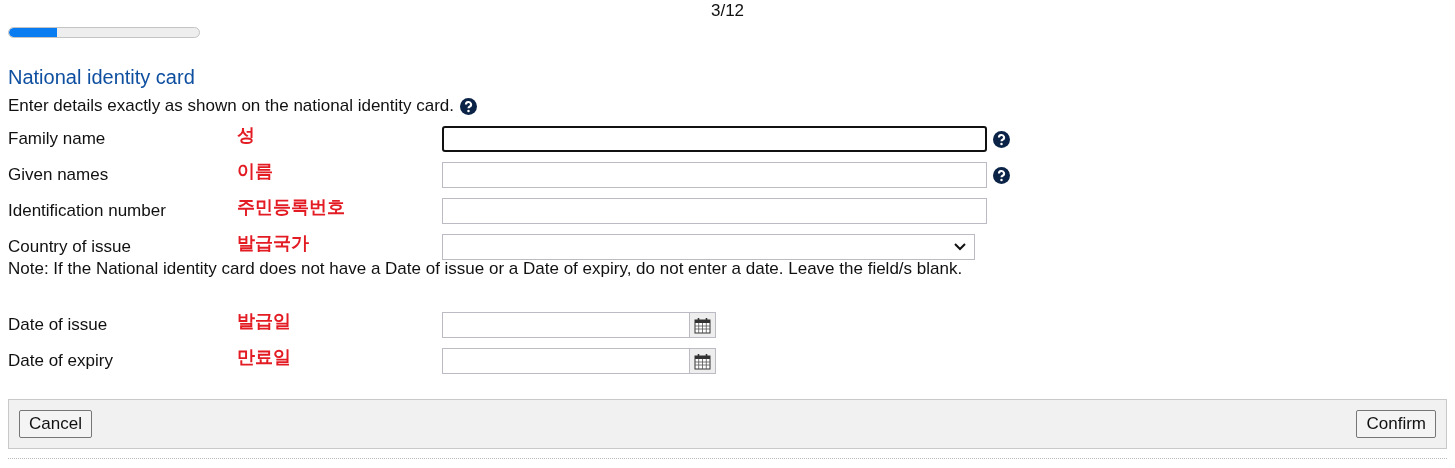 The width and height of the screenshot is (1455, 468). Describe the element at coordinates (255, 171) in the screenshot. I see `korean-annotation: 이름` at that location.